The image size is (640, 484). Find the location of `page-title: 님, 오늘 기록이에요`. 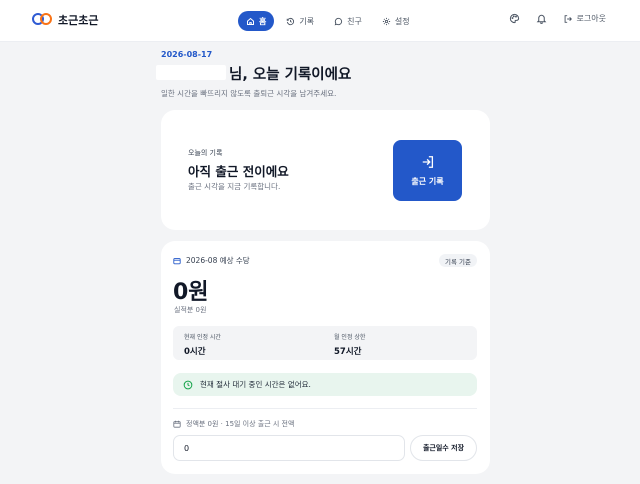

page-title: 님, 오늘 기록이에요 is located at coordinates (290, 75).